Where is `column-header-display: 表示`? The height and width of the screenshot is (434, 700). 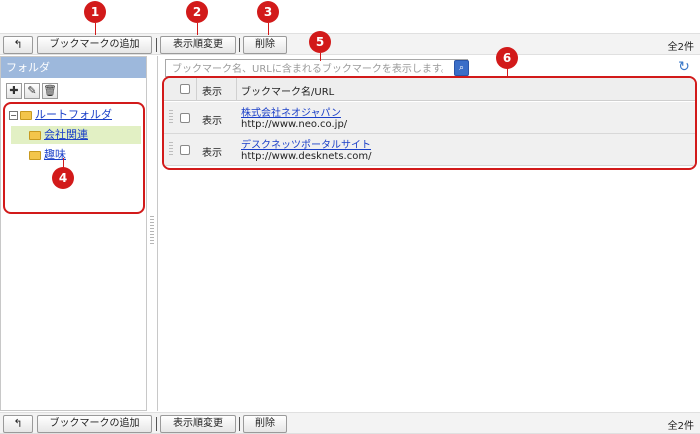 column-header-display: 表示 is located at coordinates (212, 92).